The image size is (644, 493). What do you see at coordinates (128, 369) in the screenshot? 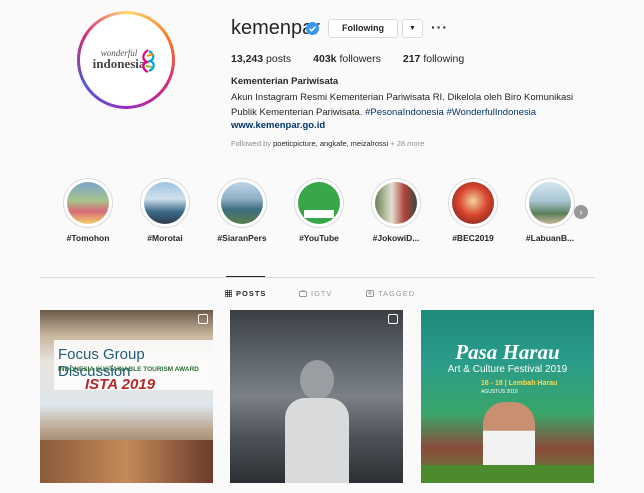
I see `post-banner-subtitle: INDONESIA SUSTAINABLE TOURISM AWARD` at bounding box center [128, 369].